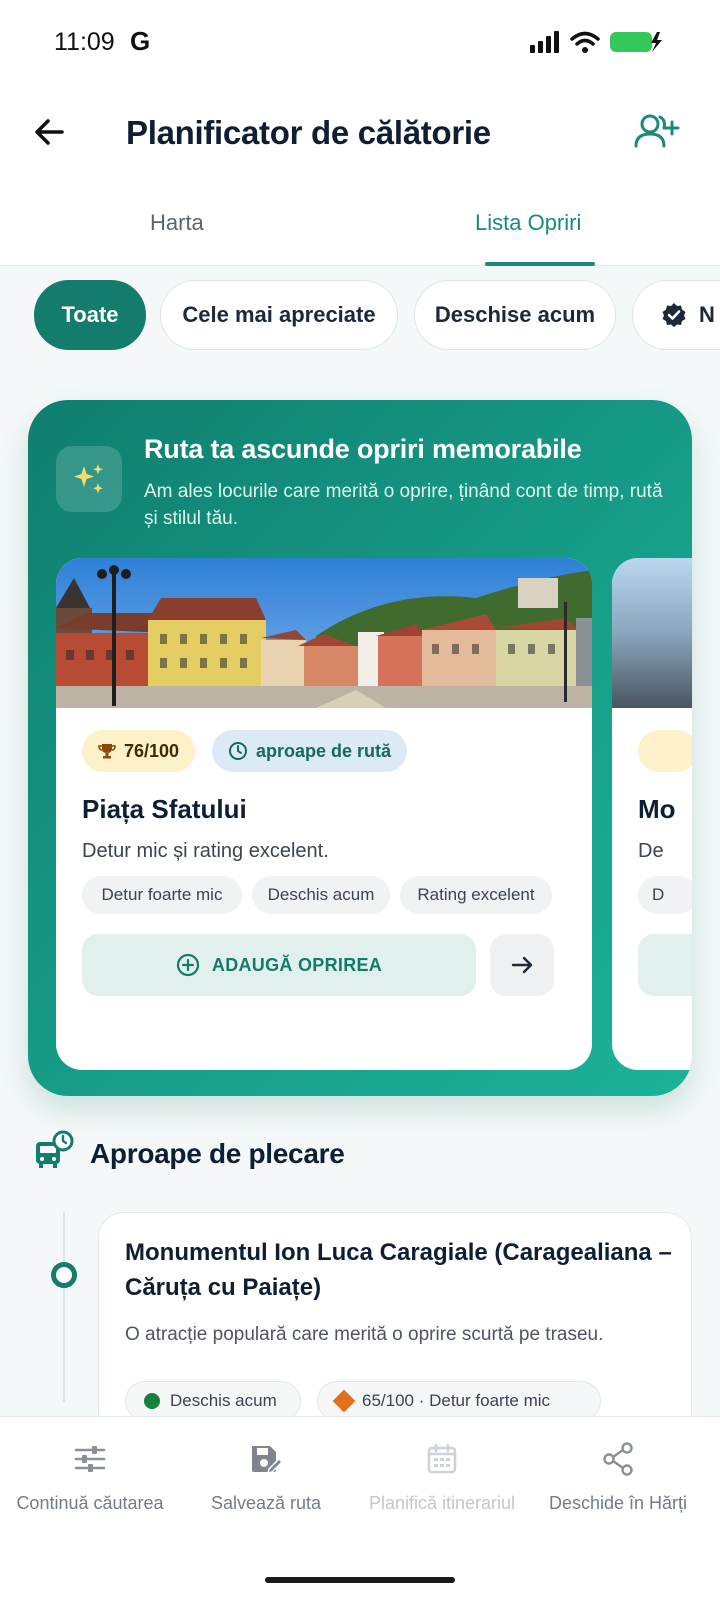  I want to click on bus-clock-icon, so click(55, 1149).